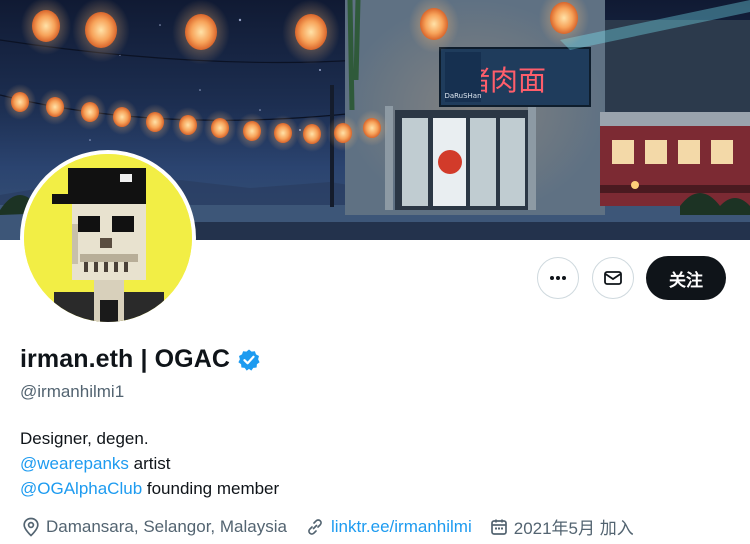 The height and width of the screenshot is (544, 750). What do you see at coordinates (401, 527) in the screenshot?
I see `website-link: linktr.ee/irmanhilmi` at bounding box center [401, 527].